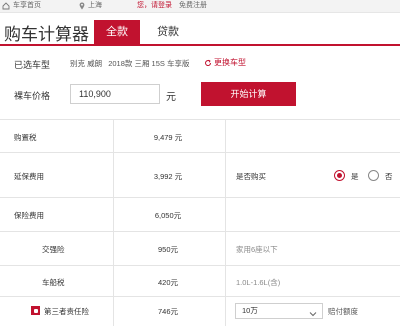  What do you see at coordinates (149, 63) in the screenshot?
I see `car-trim: 2018款 三厢 15S 车享版` at bounding box center [149, 63].